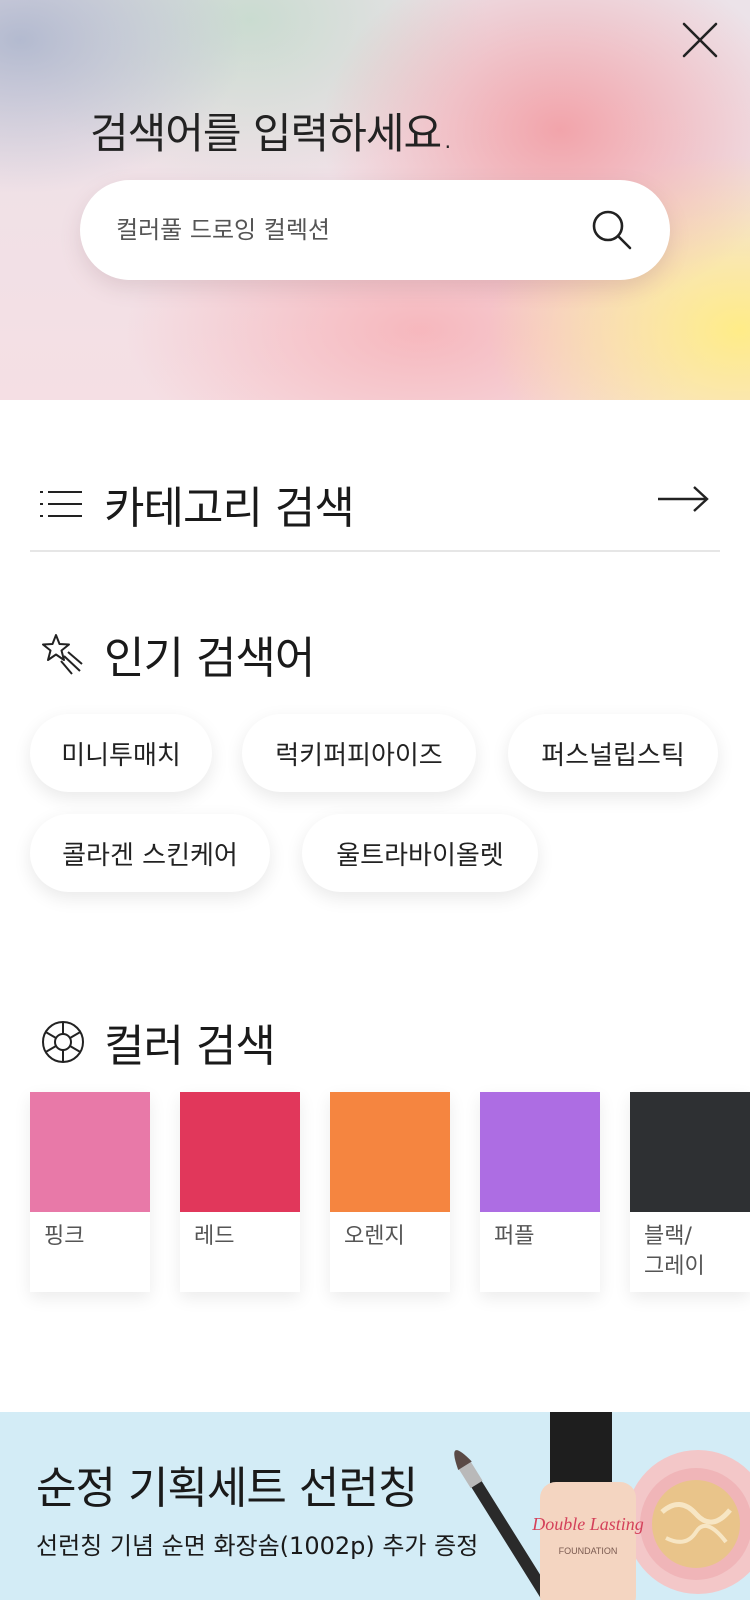 The height and width of the screenshot is (1600, 750). What do you see at coordinates (374, 1236) in the screenshot?
I see `color-label: 오렌지` at bounding box center [374, 1236].